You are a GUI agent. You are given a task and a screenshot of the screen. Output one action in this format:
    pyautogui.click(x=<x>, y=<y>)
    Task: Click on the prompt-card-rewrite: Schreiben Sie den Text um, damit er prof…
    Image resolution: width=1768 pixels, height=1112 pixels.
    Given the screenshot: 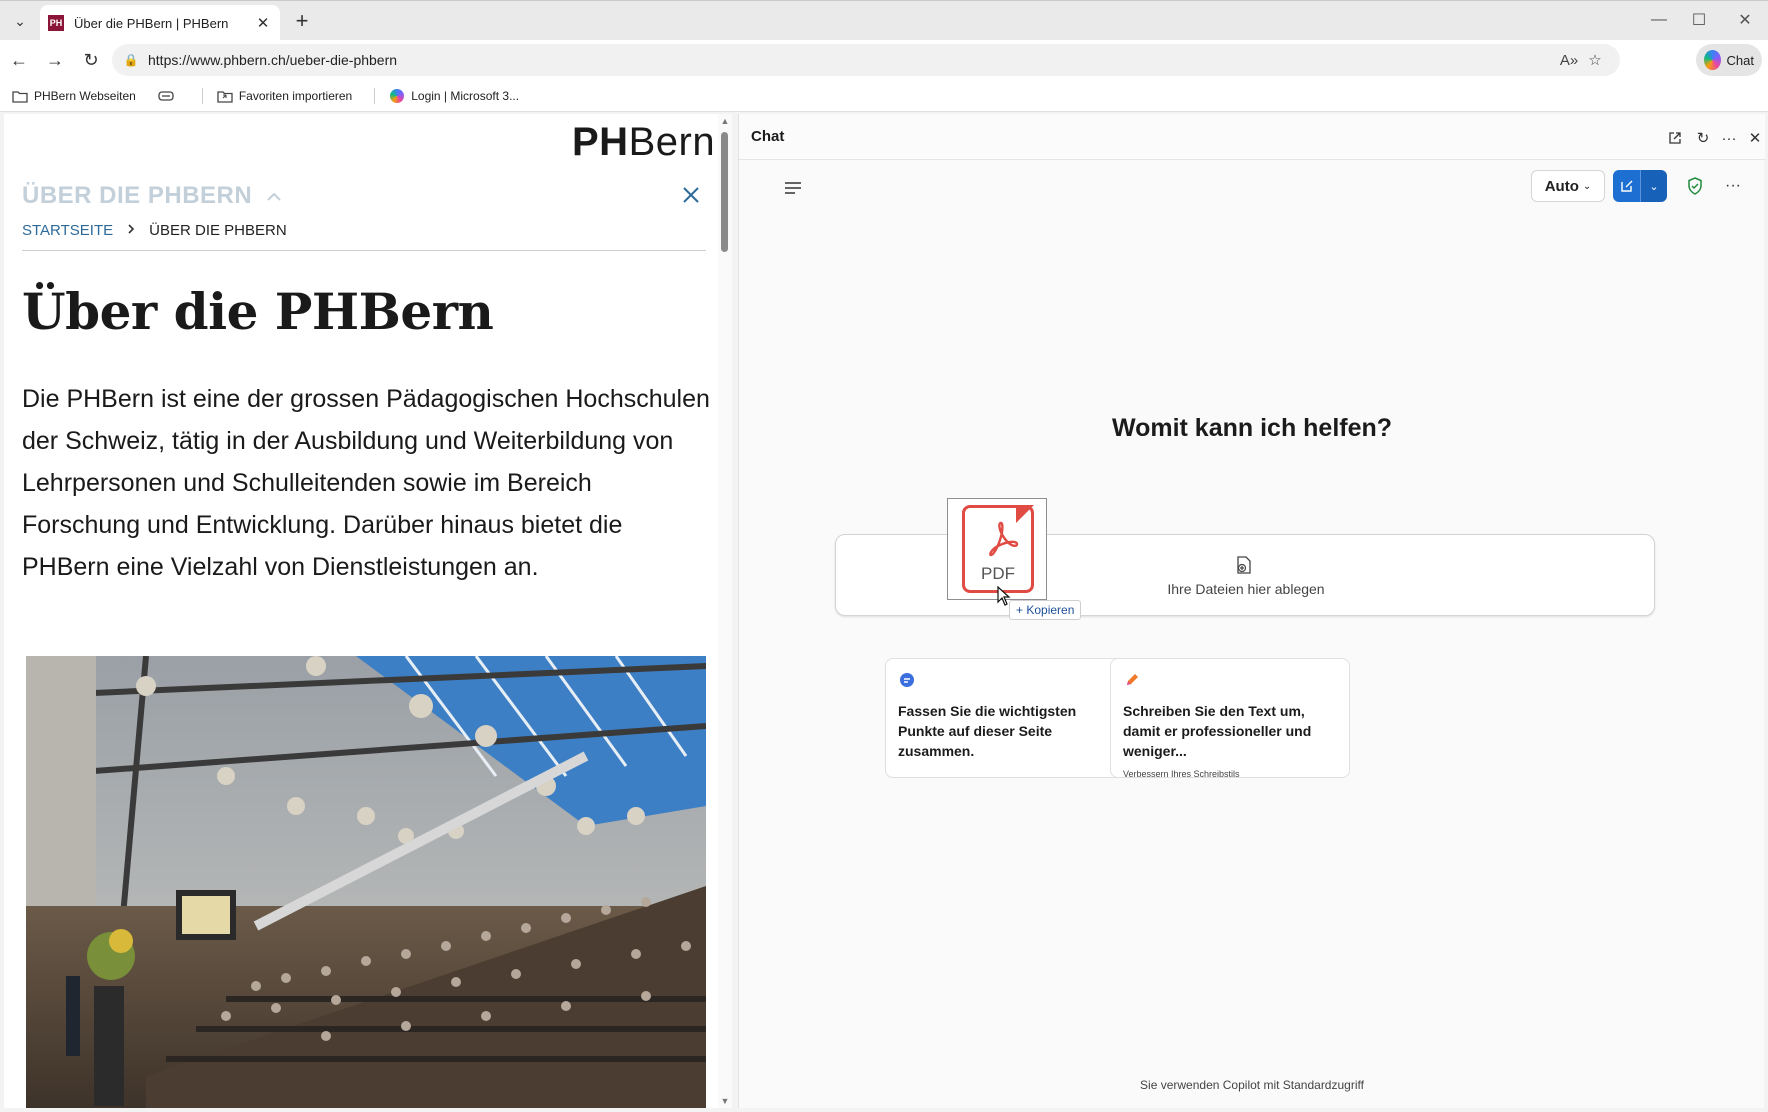 What is the action you would take?
    pyautogui.click(x=1230, y=718)
    